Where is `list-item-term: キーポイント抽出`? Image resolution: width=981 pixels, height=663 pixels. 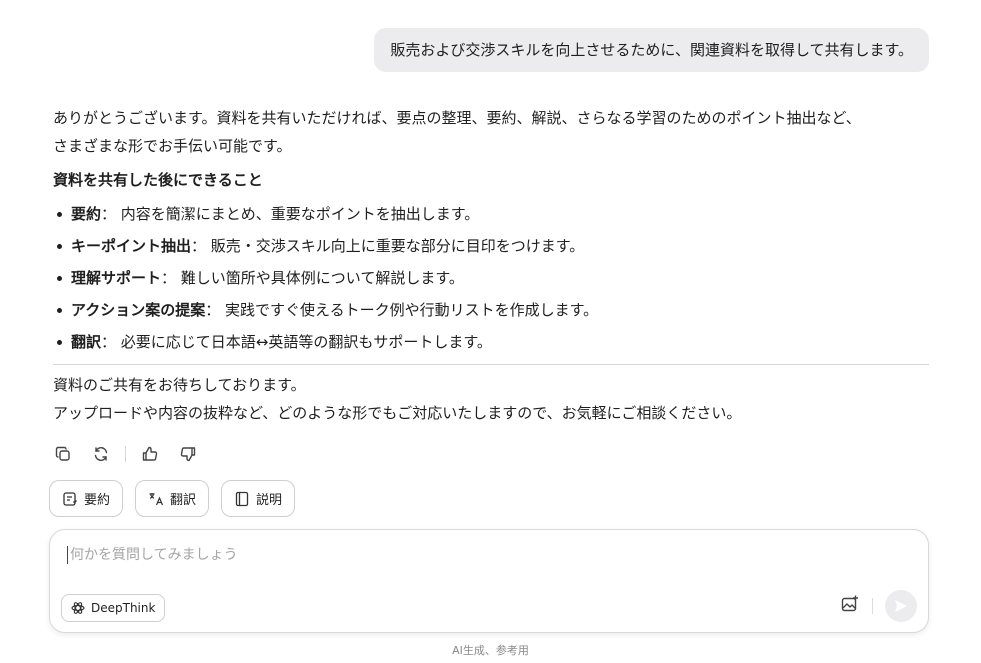 list-item-term: キーポイント抽出 is located at coordinates (131, 246).